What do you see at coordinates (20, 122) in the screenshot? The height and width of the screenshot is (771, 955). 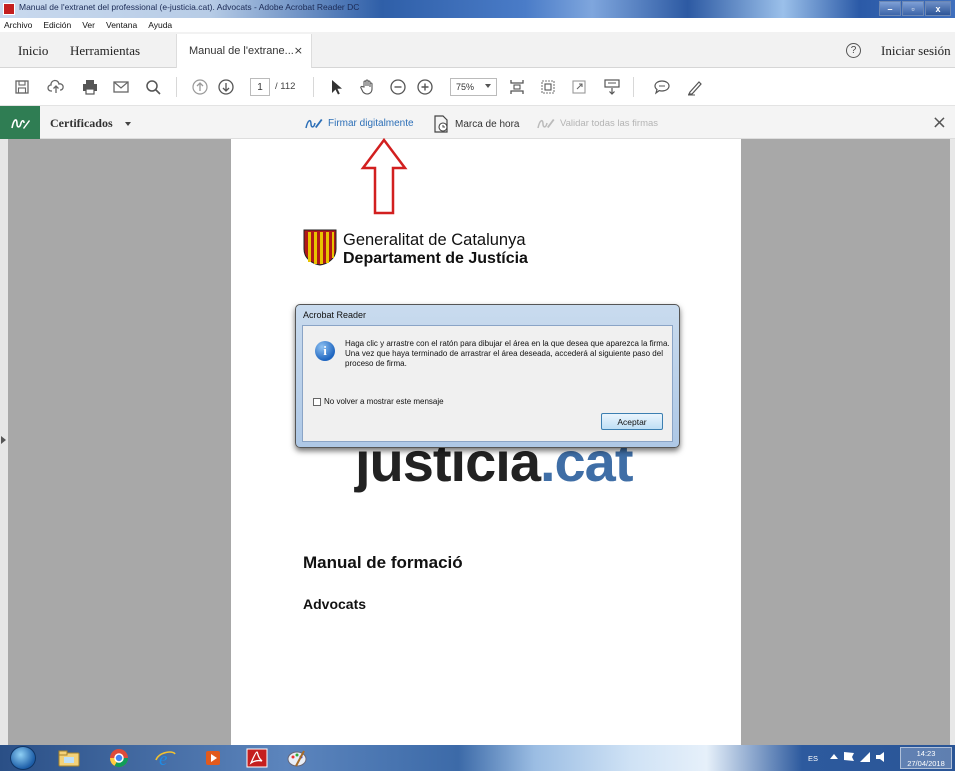 I see `certificates-tool-icon` at bounding box center [20, 122].